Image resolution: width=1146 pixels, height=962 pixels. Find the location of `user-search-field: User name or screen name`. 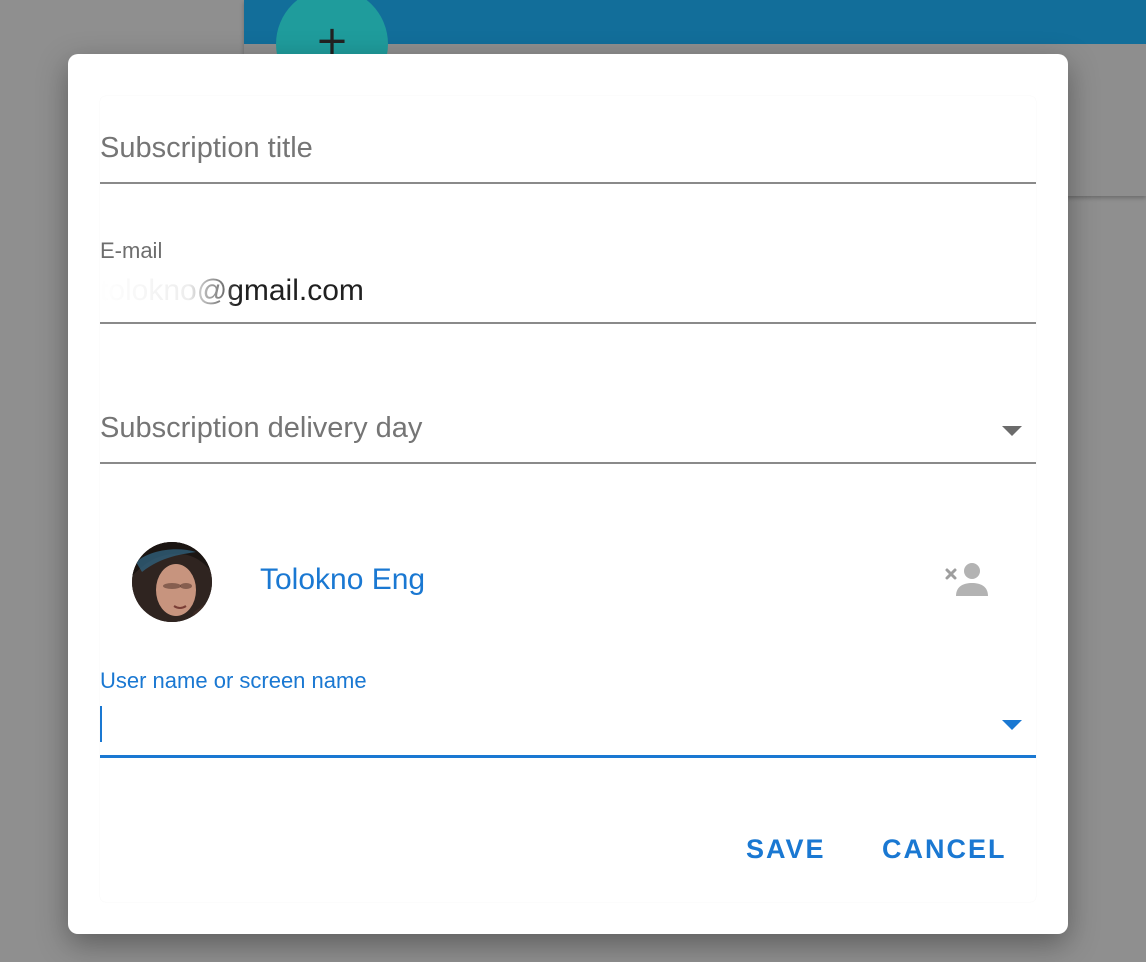

user-search-field: User name or screen name is located at coordinates (568, 713).